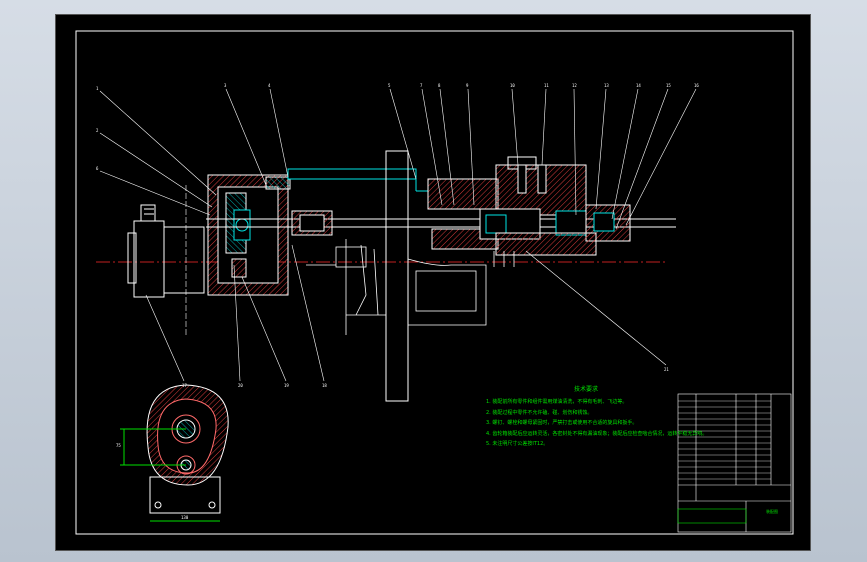  What do you see at coordinates (324, 385) in the screenshot?
I see `balloon-18: 18` at bounding box center [324, 385].